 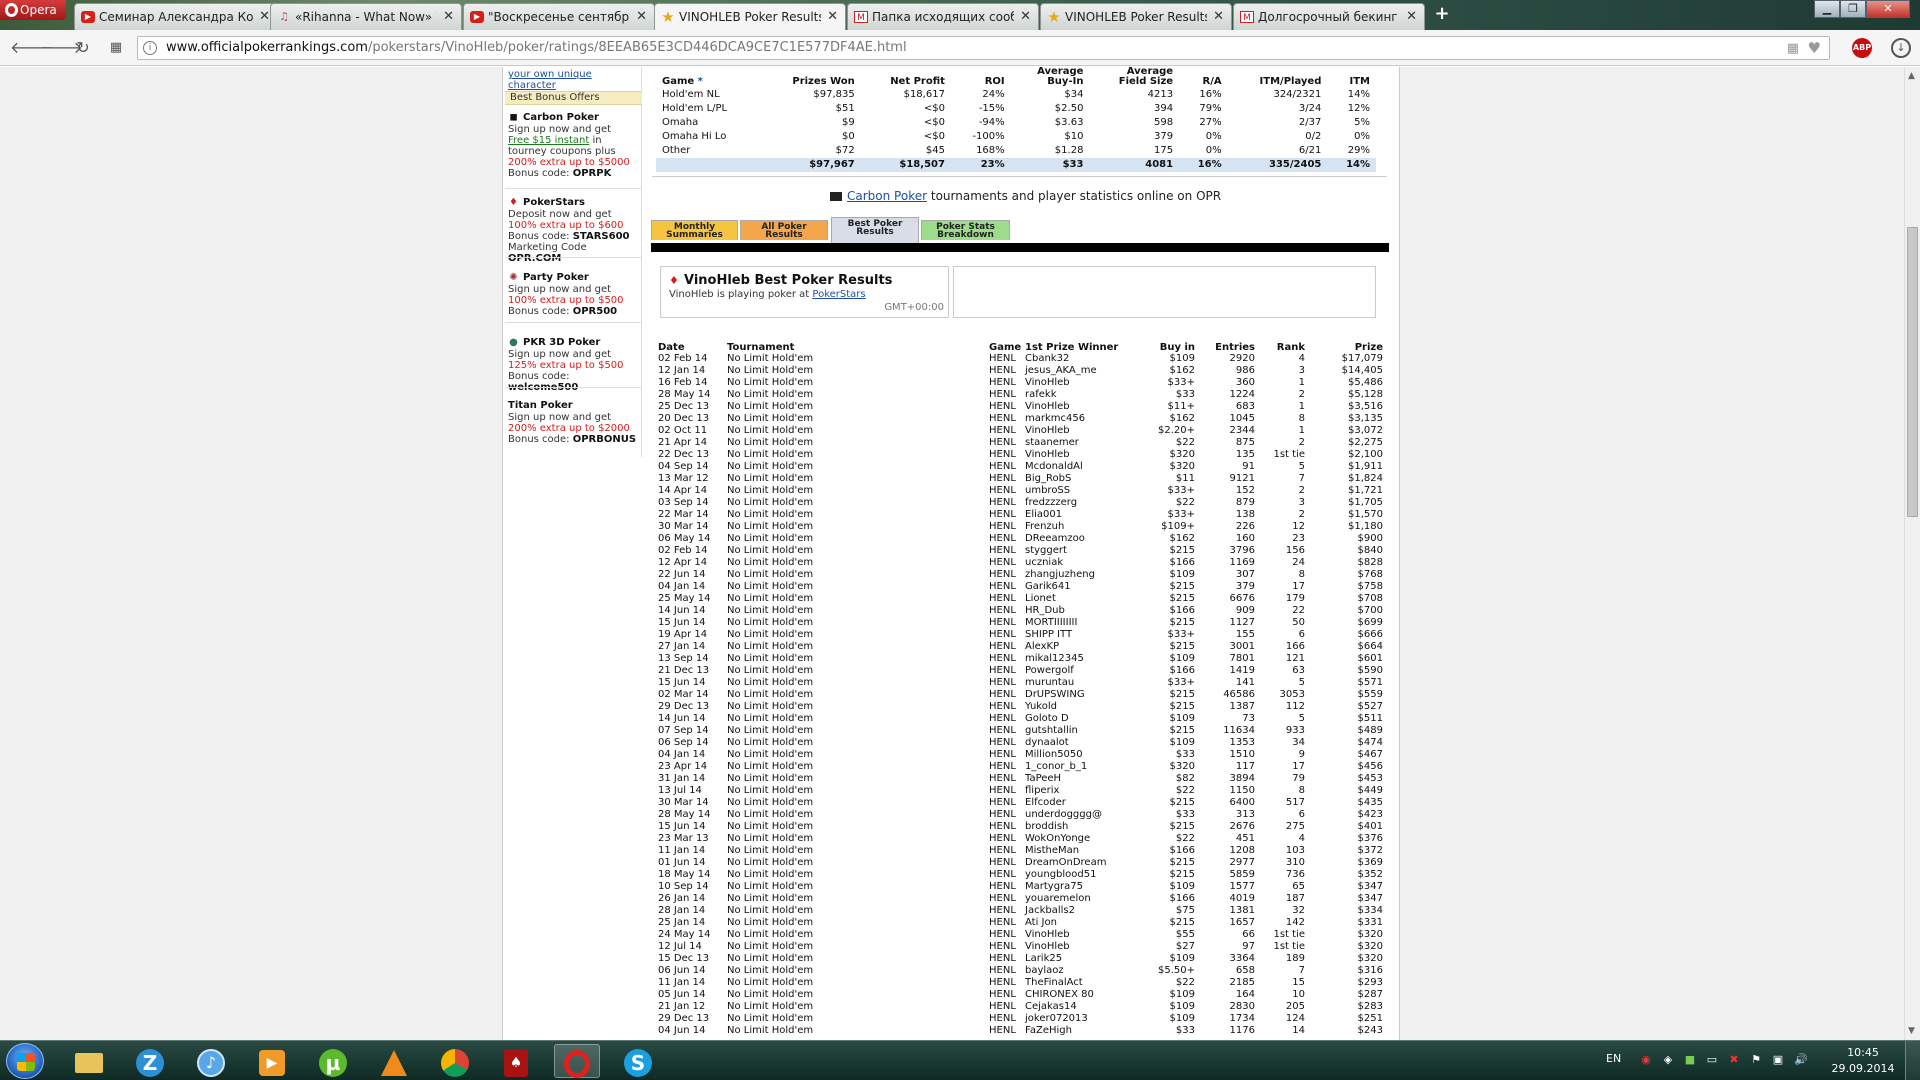 What do you see at coordinates (1734, 1060) in the screenshot?
I see `tray-security-icon: ✖` at bounding box center [1734, 1060].